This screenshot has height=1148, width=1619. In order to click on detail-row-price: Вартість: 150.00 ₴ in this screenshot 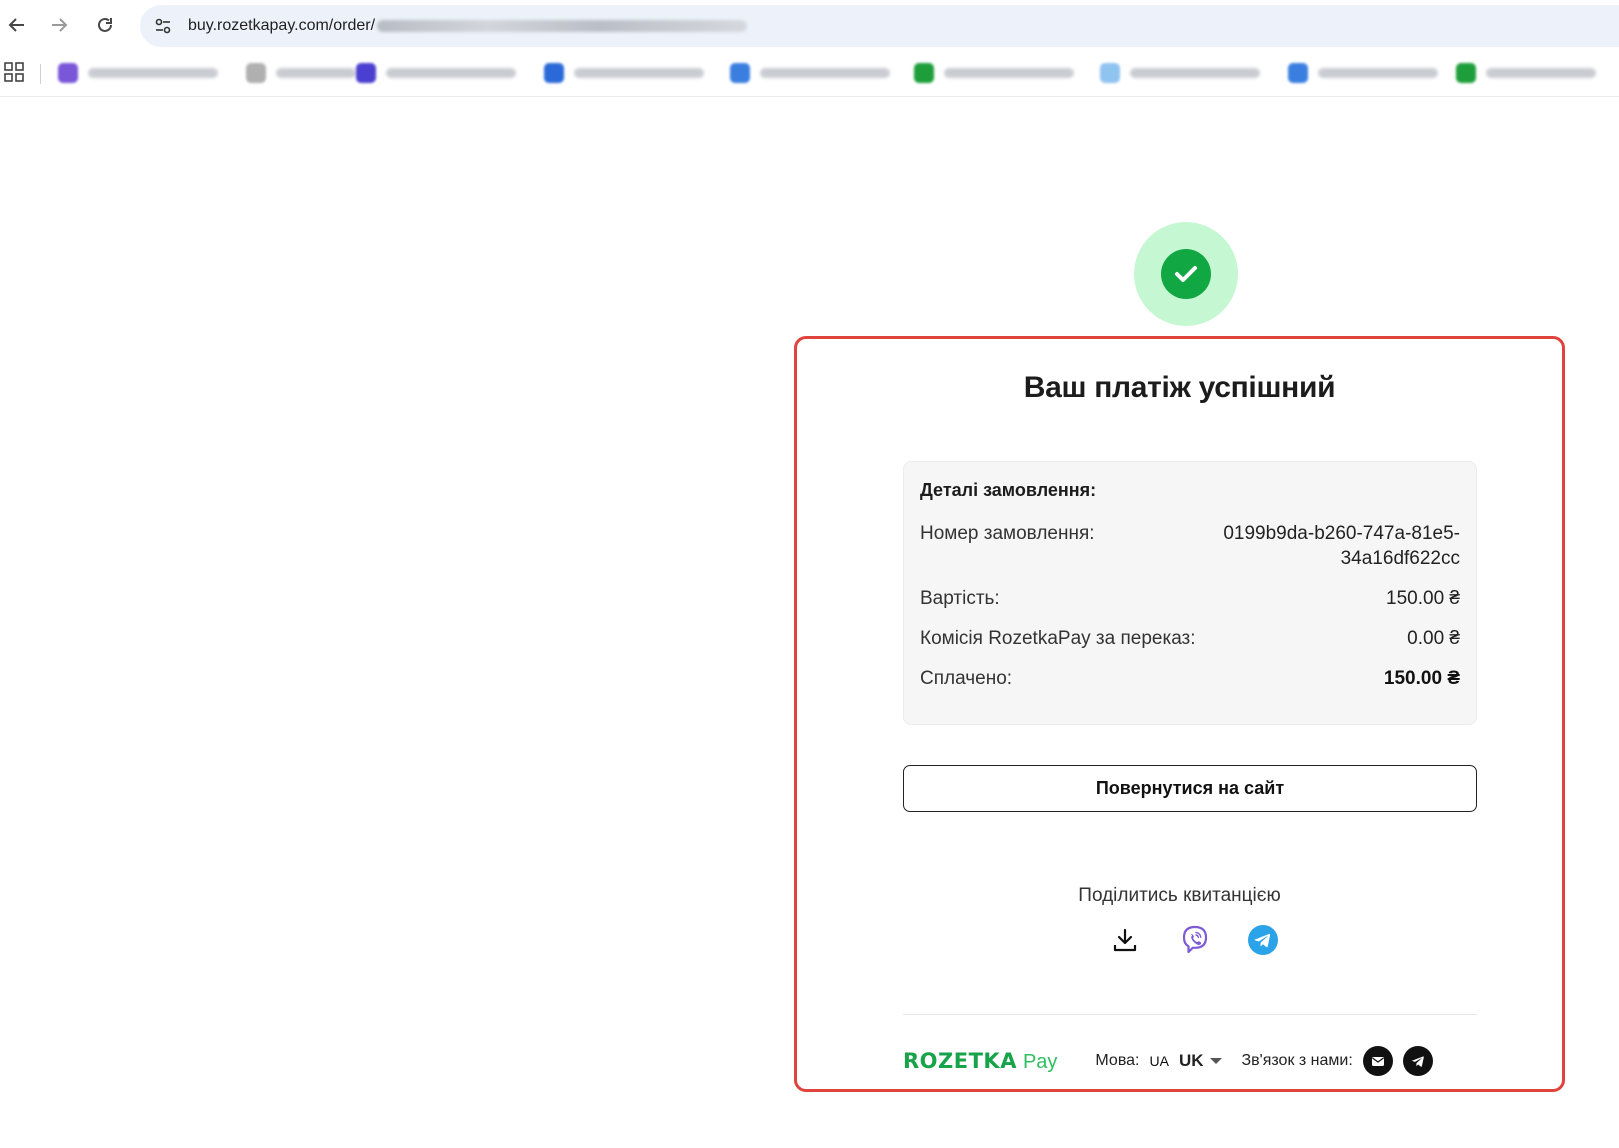, I will do `click(1190, 598)`.